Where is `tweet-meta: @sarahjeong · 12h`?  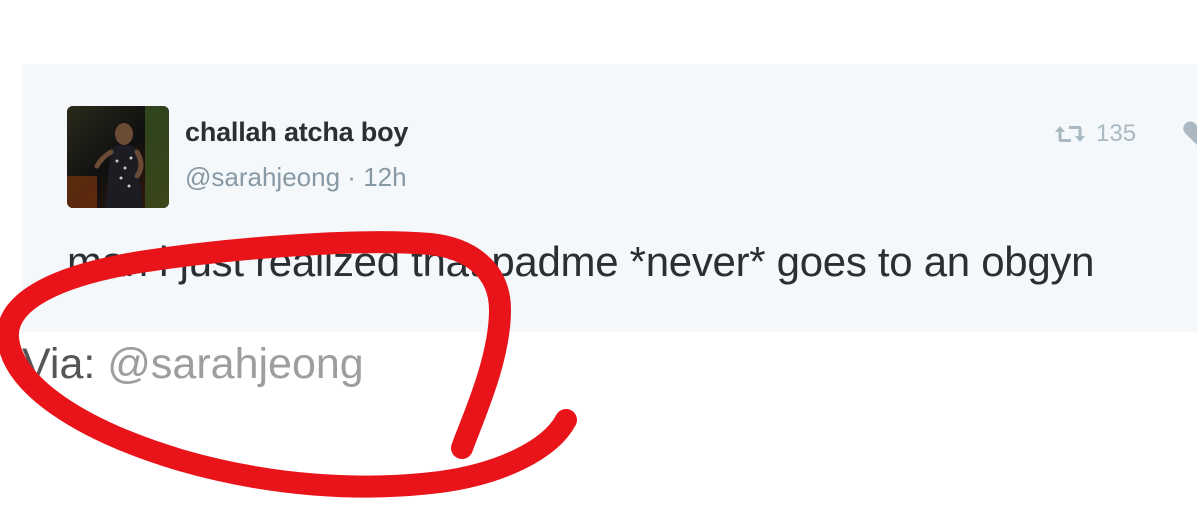
tweet-meta: @sarahjeong · 12h is located at coordinates (296, 177).